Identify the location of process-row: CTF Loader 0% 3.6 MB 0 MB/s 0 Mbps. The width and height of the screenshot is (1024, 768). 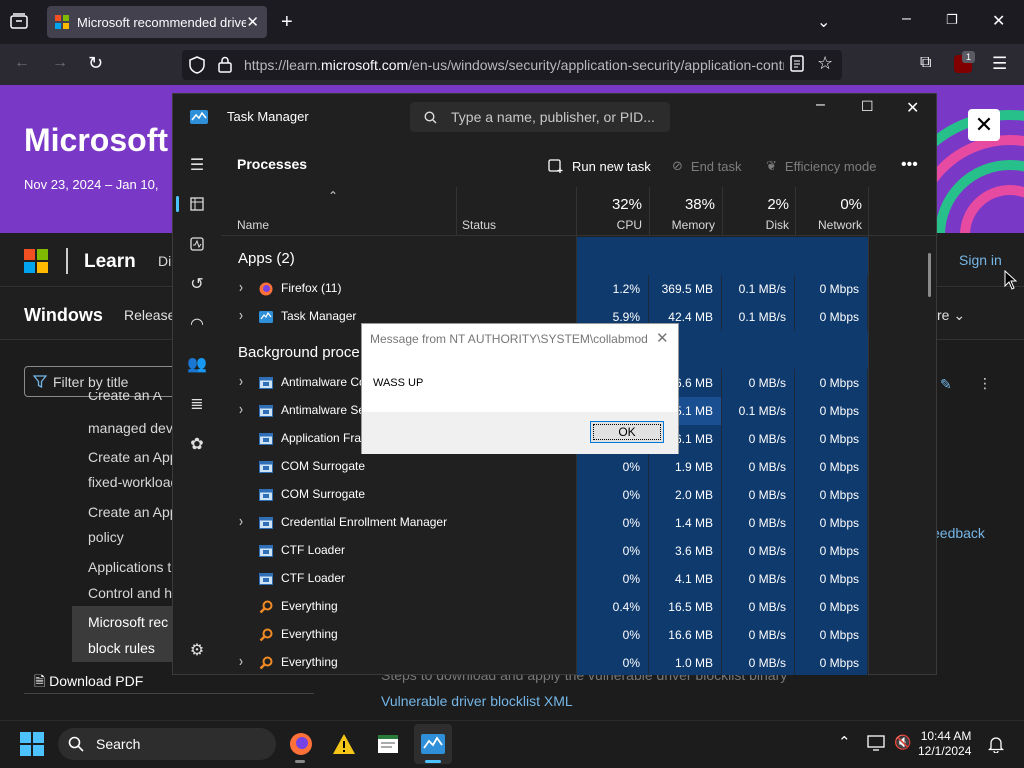
(580, 551).